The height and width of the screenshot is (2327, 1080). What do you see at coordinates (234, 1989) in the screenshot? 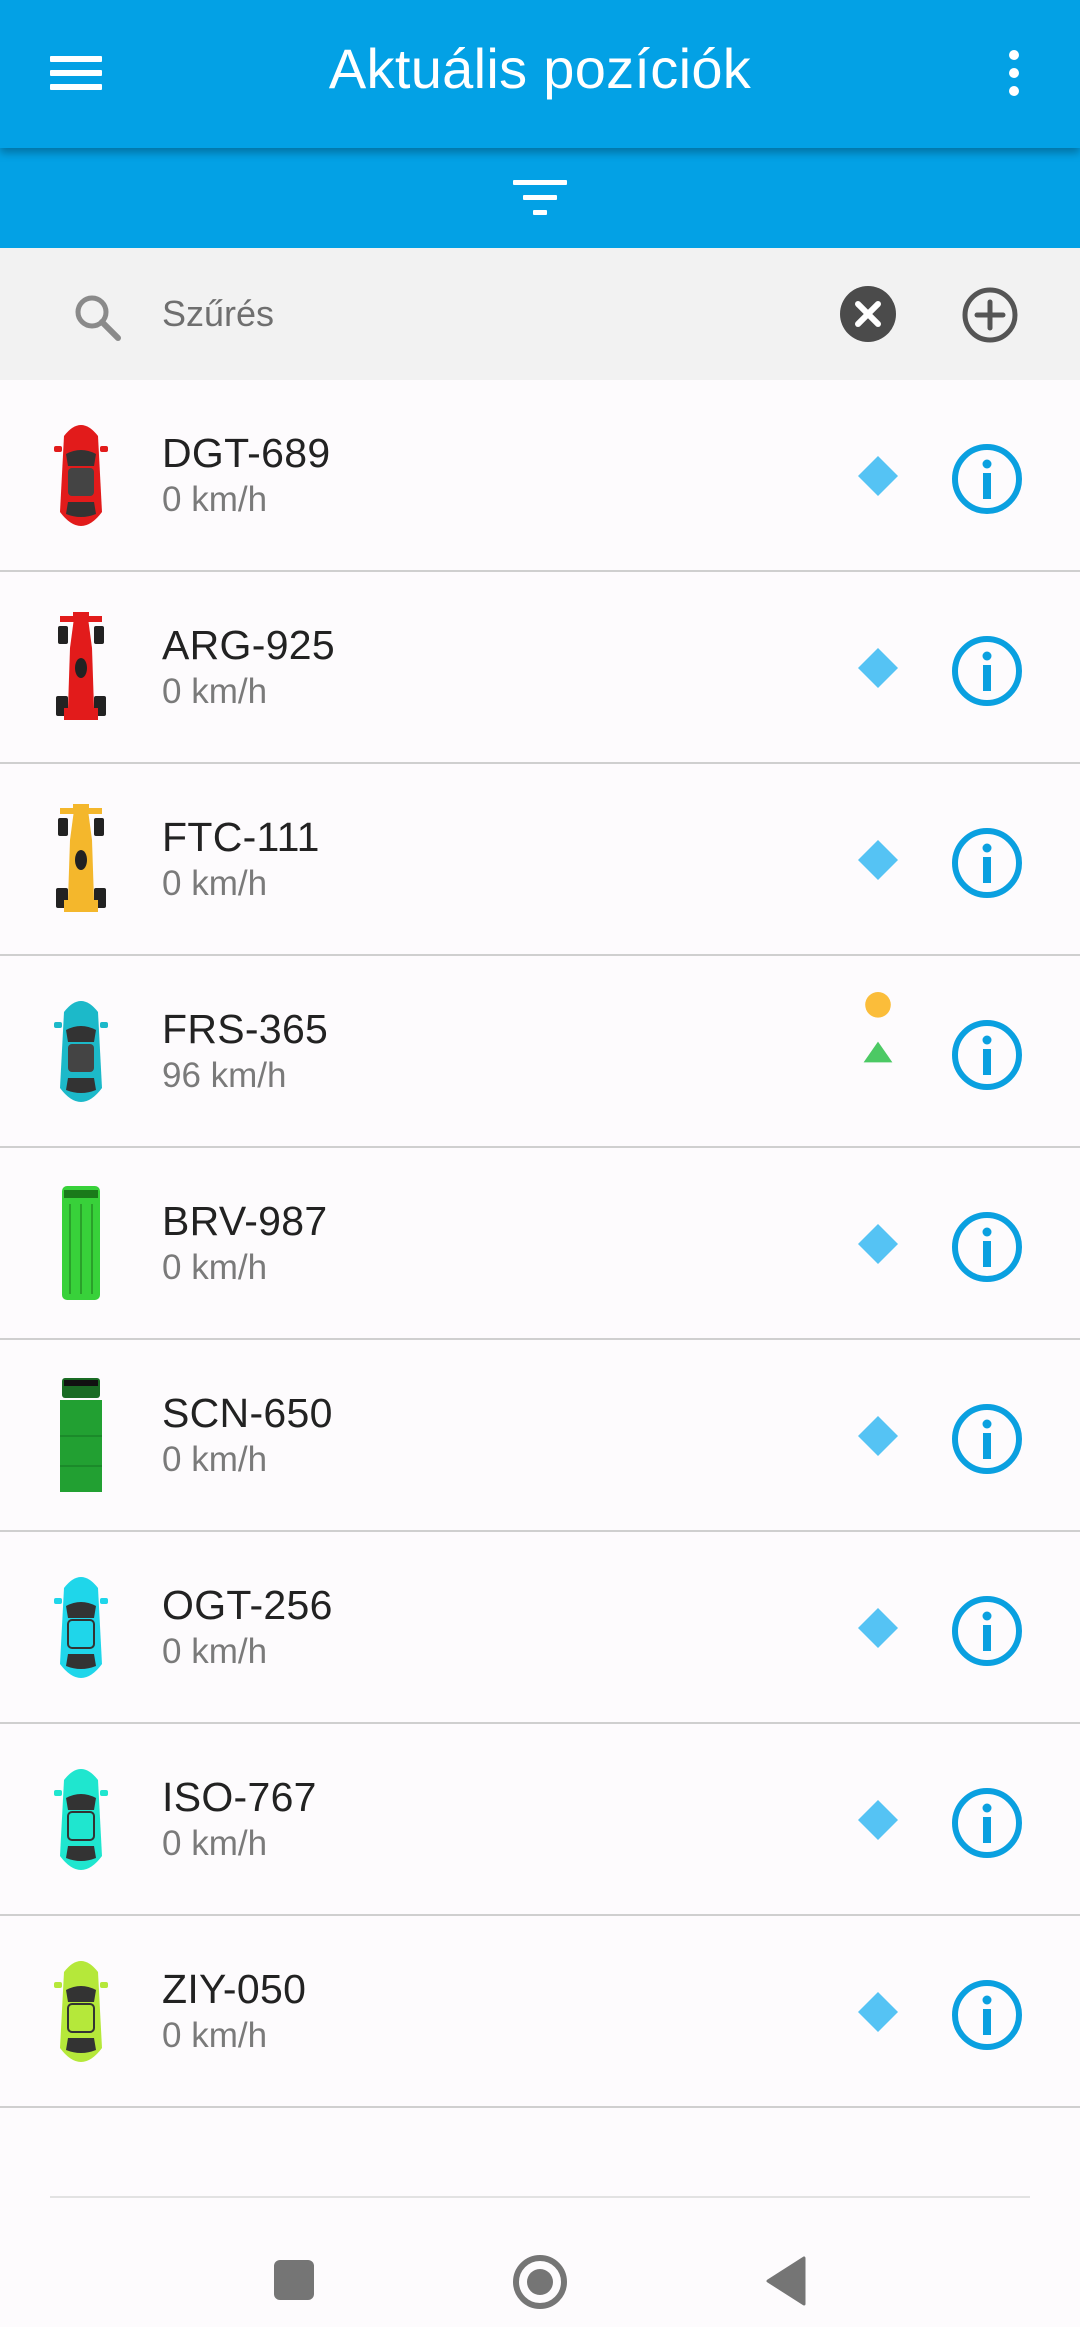
I see `vehicle-plate: ZIY-050` at bounding box center [234, 1989].